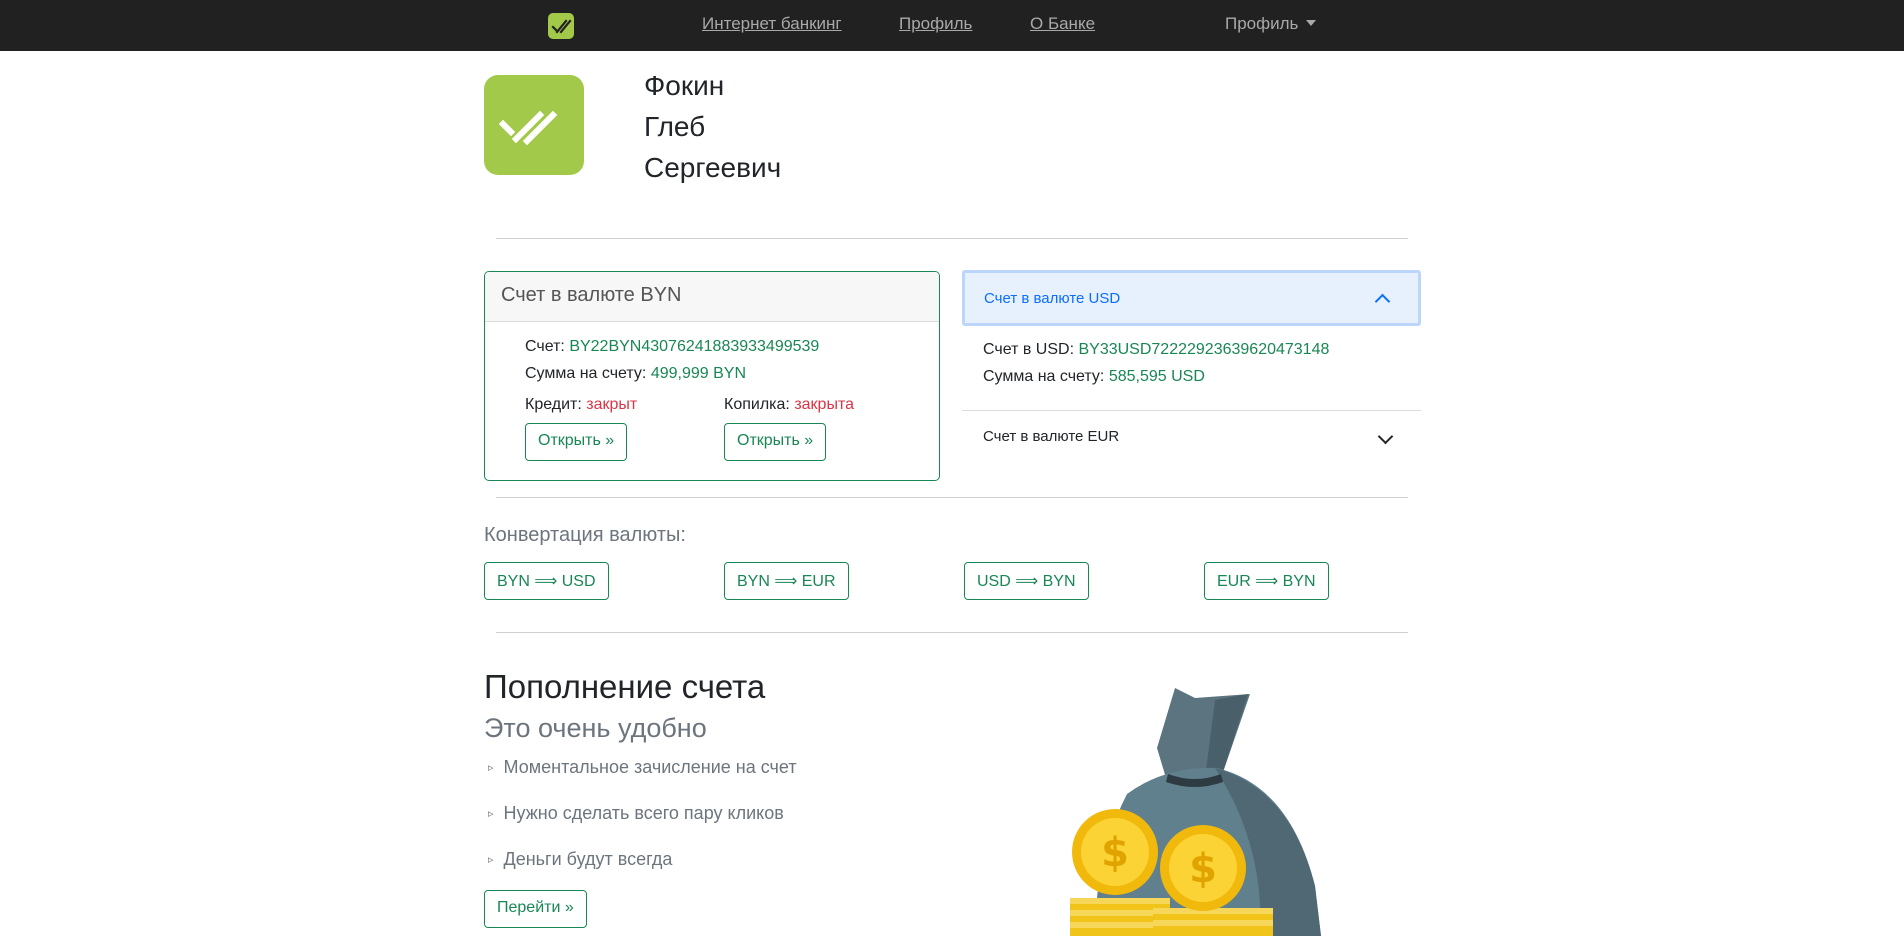 The height and width of the screenshot is (936, 1904). I want to click on byn-account-label: Счет:, so click(545, 346).